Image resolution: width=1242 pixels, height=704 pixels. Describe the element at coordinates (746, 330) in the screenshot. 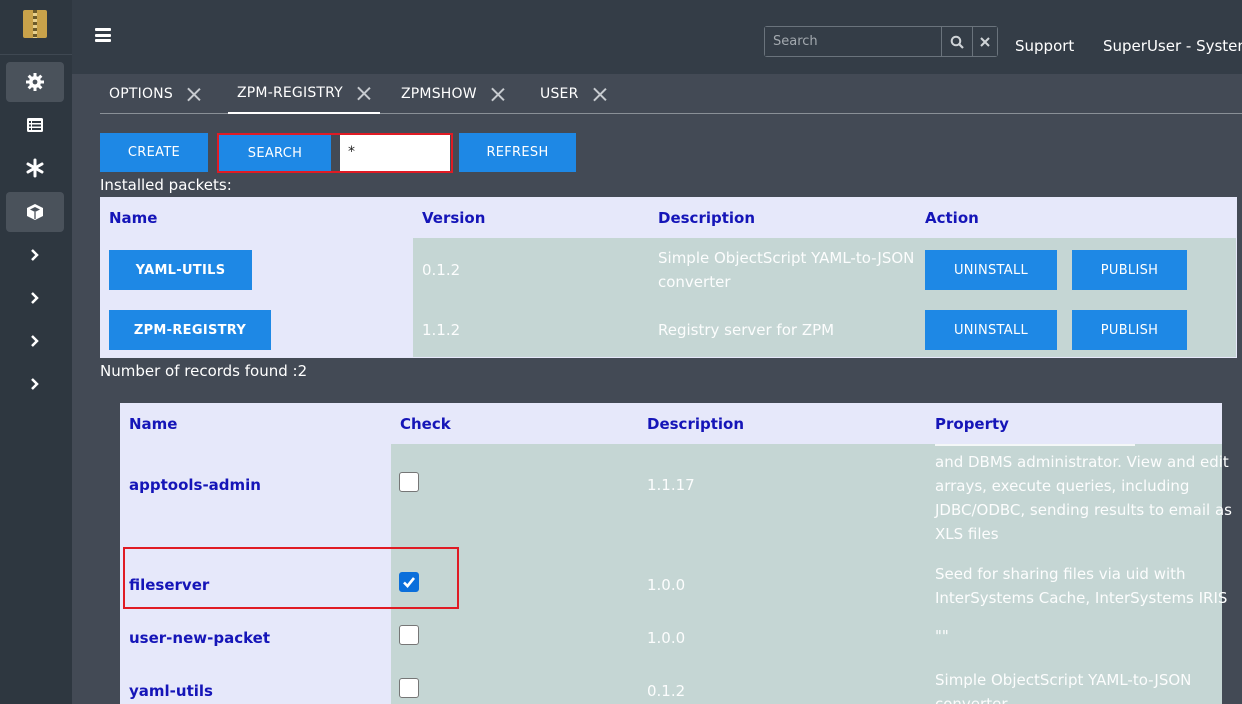

I see `description-cell: Registry server for ZPM` at that location.